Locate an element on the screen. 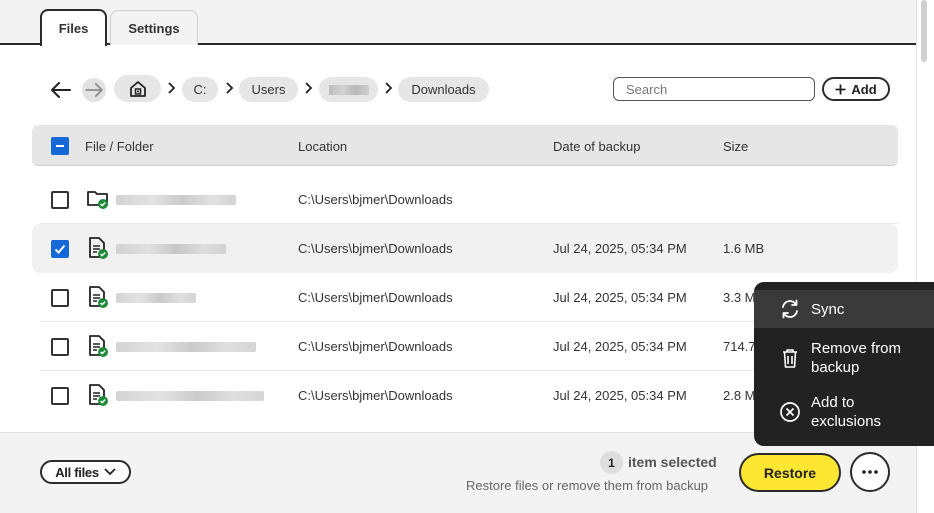  breadcrumb-drive: C: is located at coordinates (200, 89).